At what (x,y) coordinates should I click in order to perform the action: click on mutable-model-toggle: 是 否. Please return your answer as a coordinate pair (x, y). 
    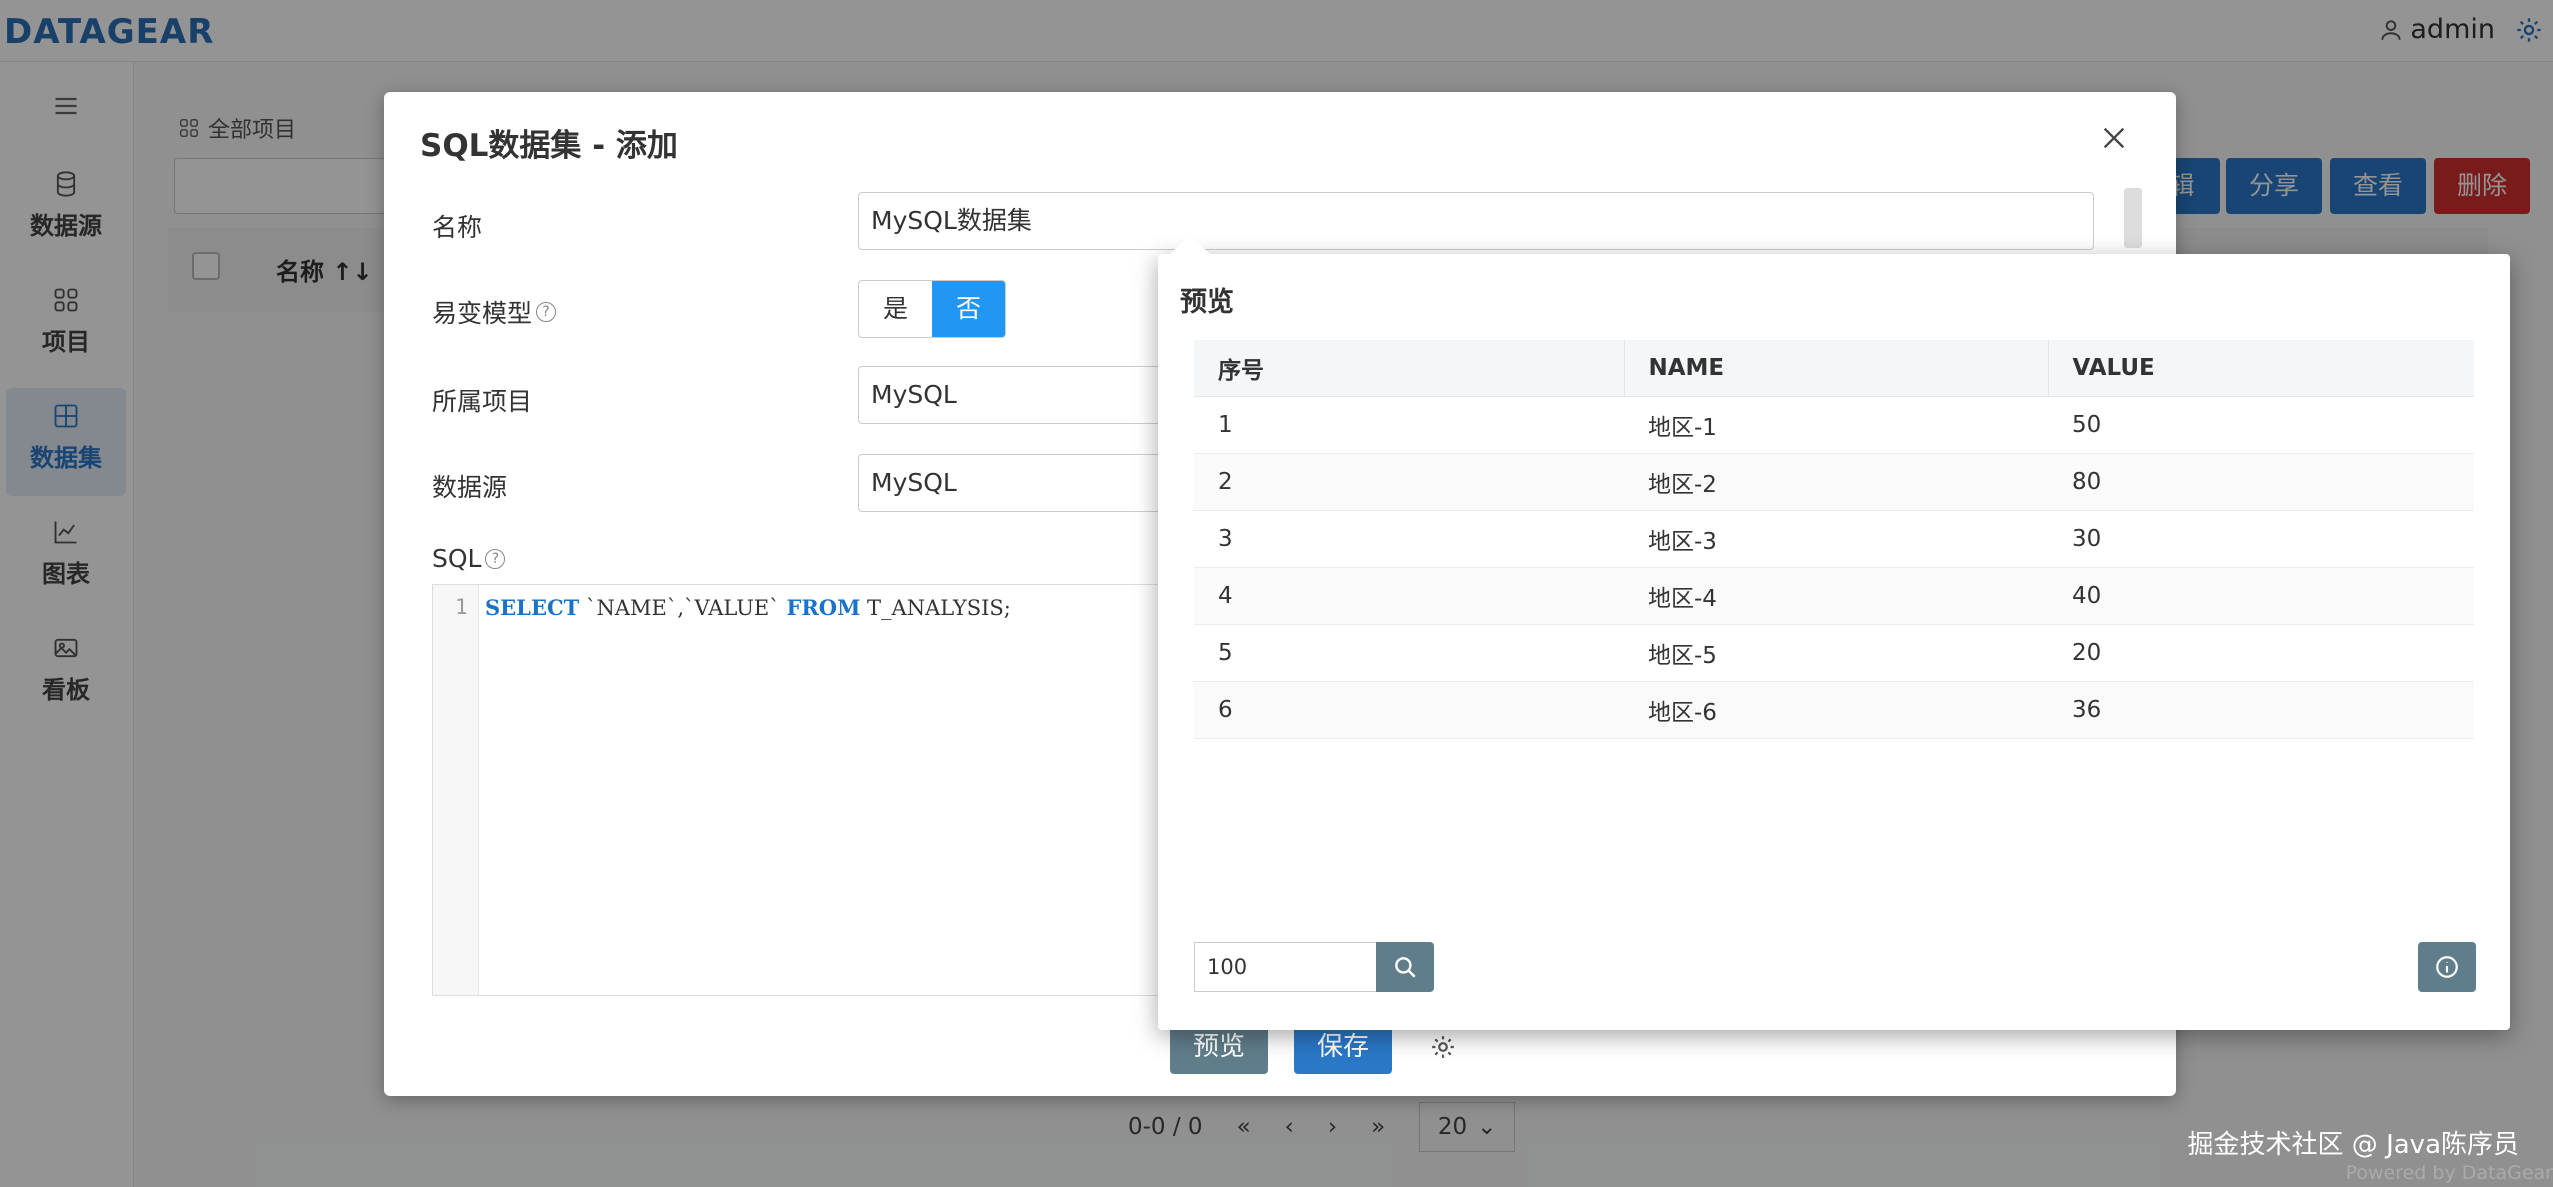
    Looking at the image, I should click on (932, 309).